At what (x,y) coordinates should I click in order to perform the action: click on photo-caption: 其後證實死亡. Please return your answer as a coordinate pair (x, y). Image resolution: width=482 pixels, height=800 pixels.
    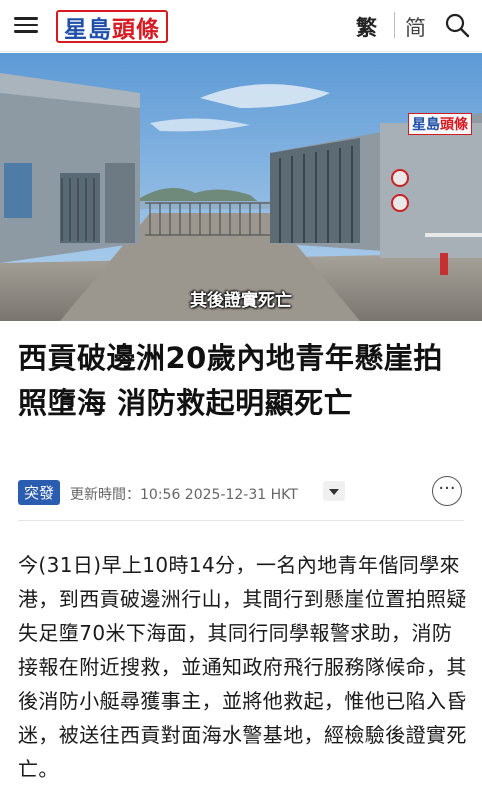
    Looking at the image, I should click on (241, 301).